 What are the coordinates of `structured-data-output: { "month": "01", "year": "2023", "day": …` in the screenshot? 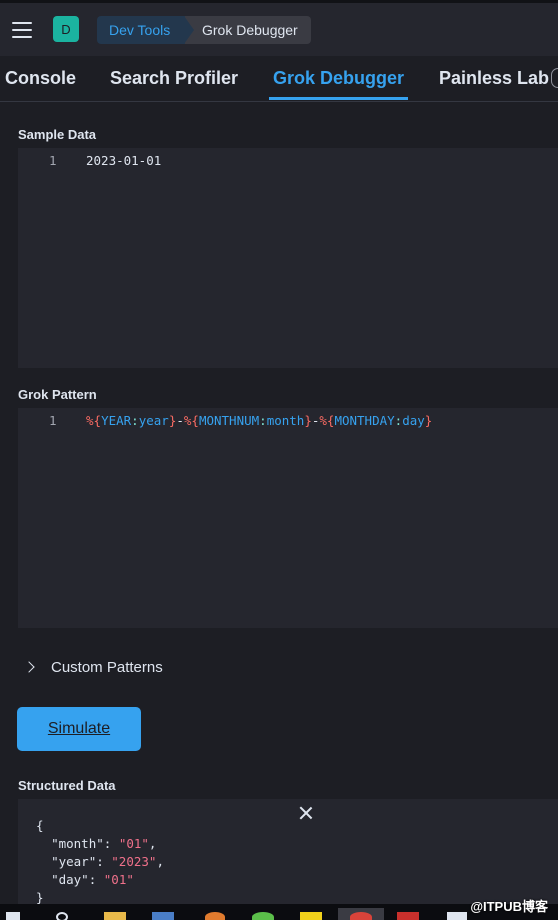 It's located at (288, 852).